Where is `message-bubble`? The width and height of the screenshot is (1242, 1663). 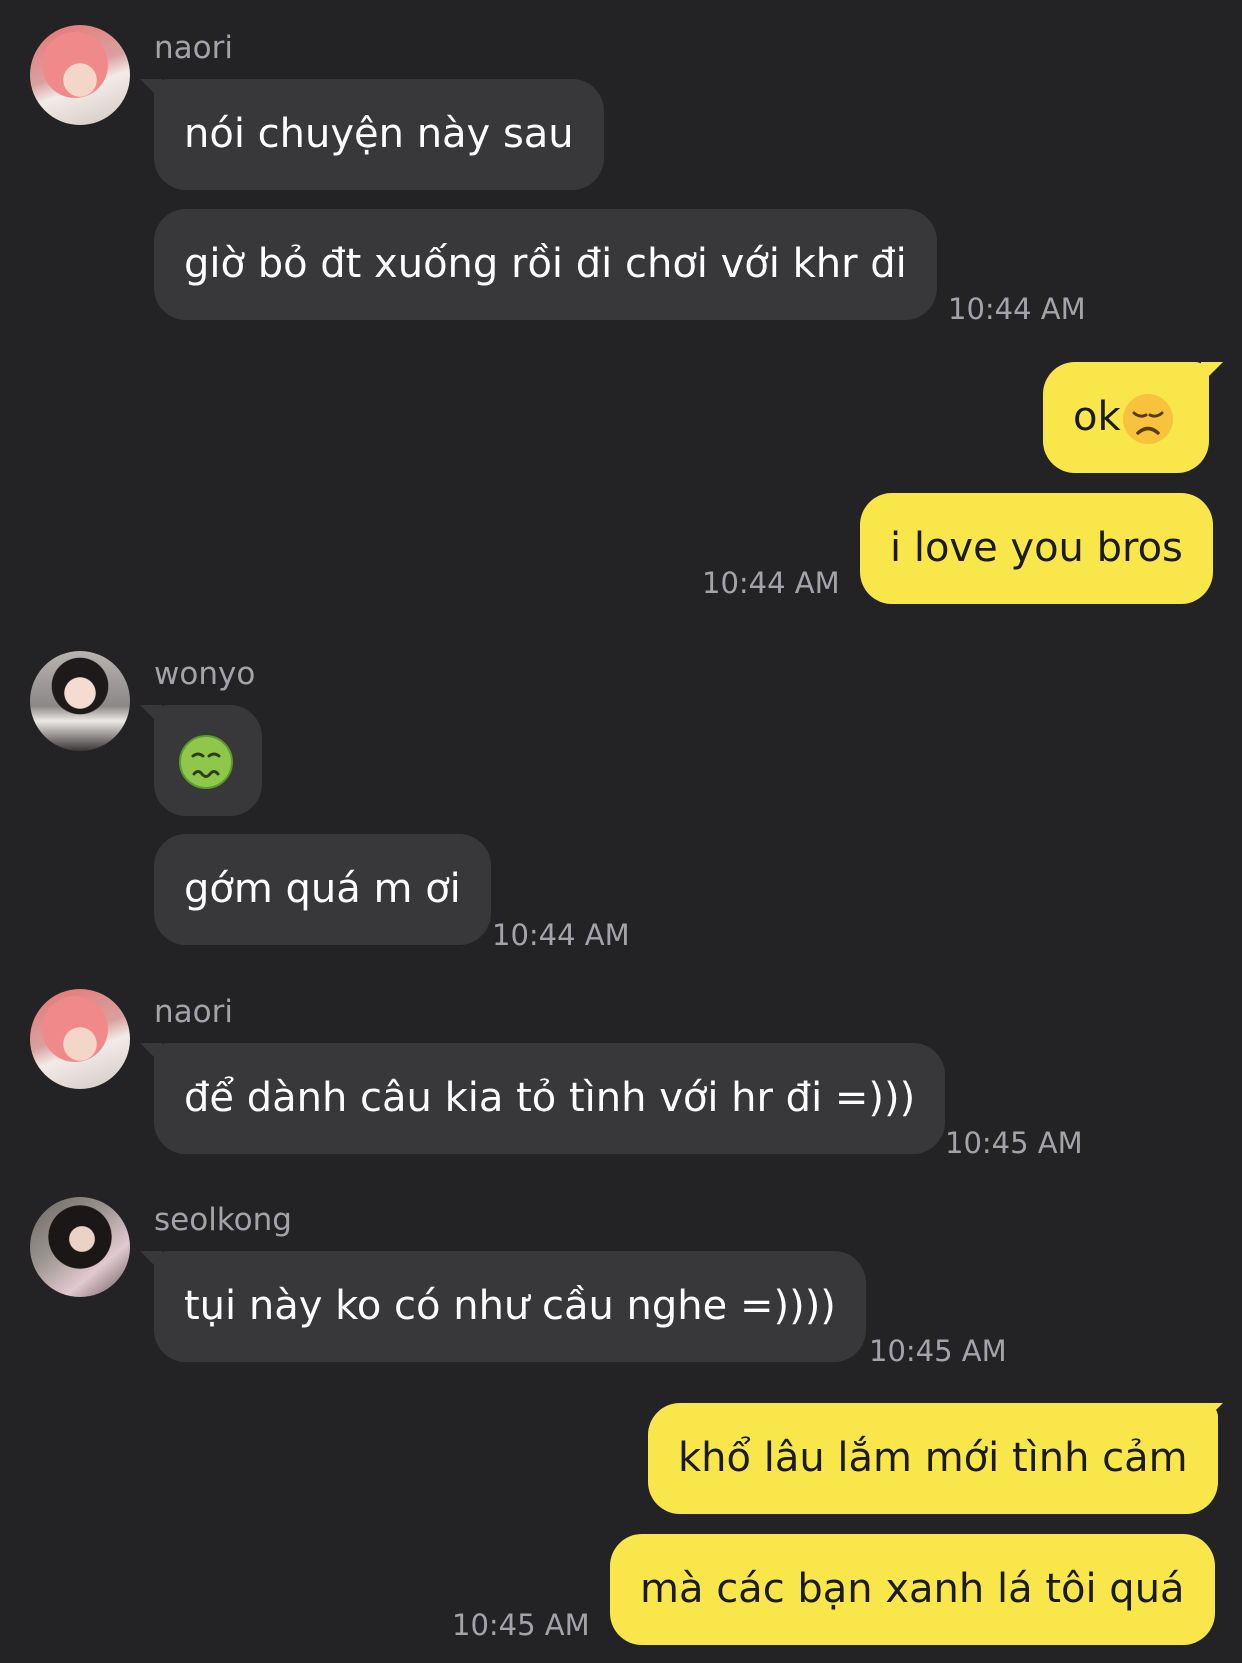 message-bubble is located at coordinates (208, 760).